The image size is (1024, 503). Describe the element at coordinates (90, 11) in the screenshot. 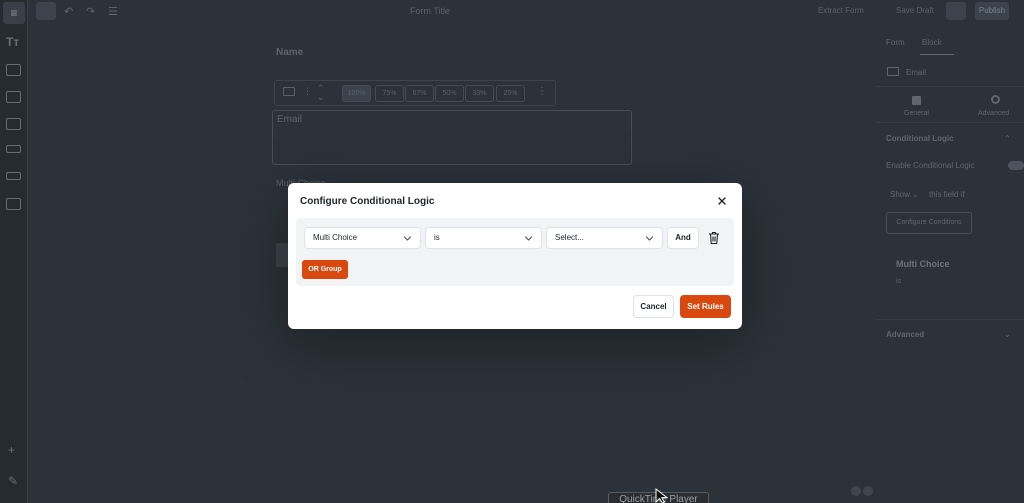

I see `redo-icon: ↷` at that location.